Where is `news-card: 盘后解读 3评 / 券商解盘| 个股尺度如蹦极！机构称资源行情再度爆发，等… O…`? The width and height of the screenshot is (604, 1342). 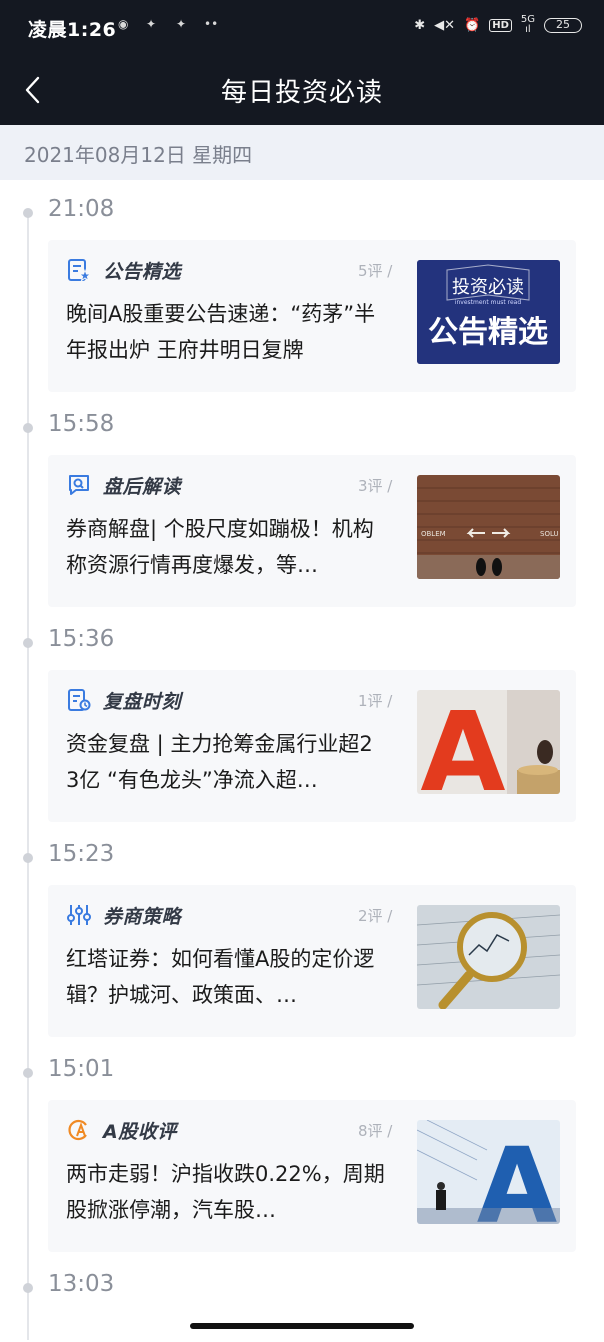
news-card: 盘后解读 3评 / 券商解盘| 个股尺度如蹦极！机构称资源行情再度爆发，等… O… is located at coordinates (312, 531).